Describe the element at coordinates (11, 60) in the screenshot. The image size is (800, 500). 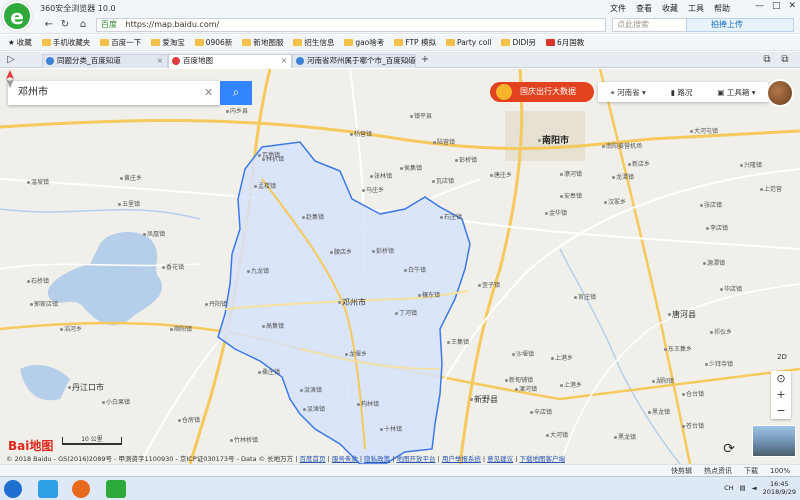
I see `sidebar-toggle-icon: ▷` at that location.